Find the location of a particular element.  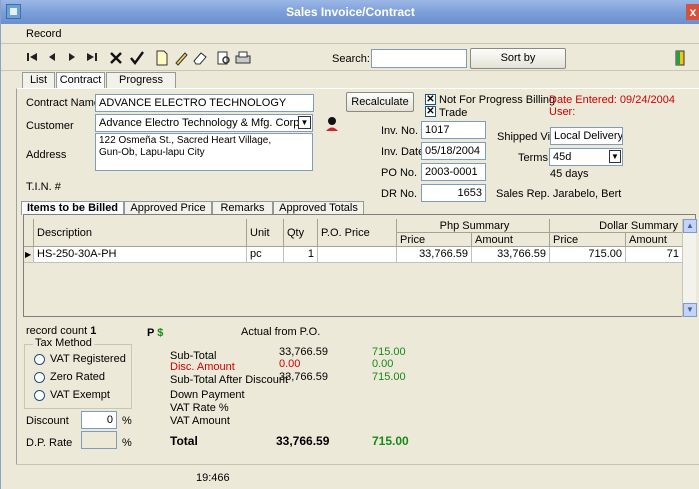

cell-unit: pc is located at coordinates (265, 255).